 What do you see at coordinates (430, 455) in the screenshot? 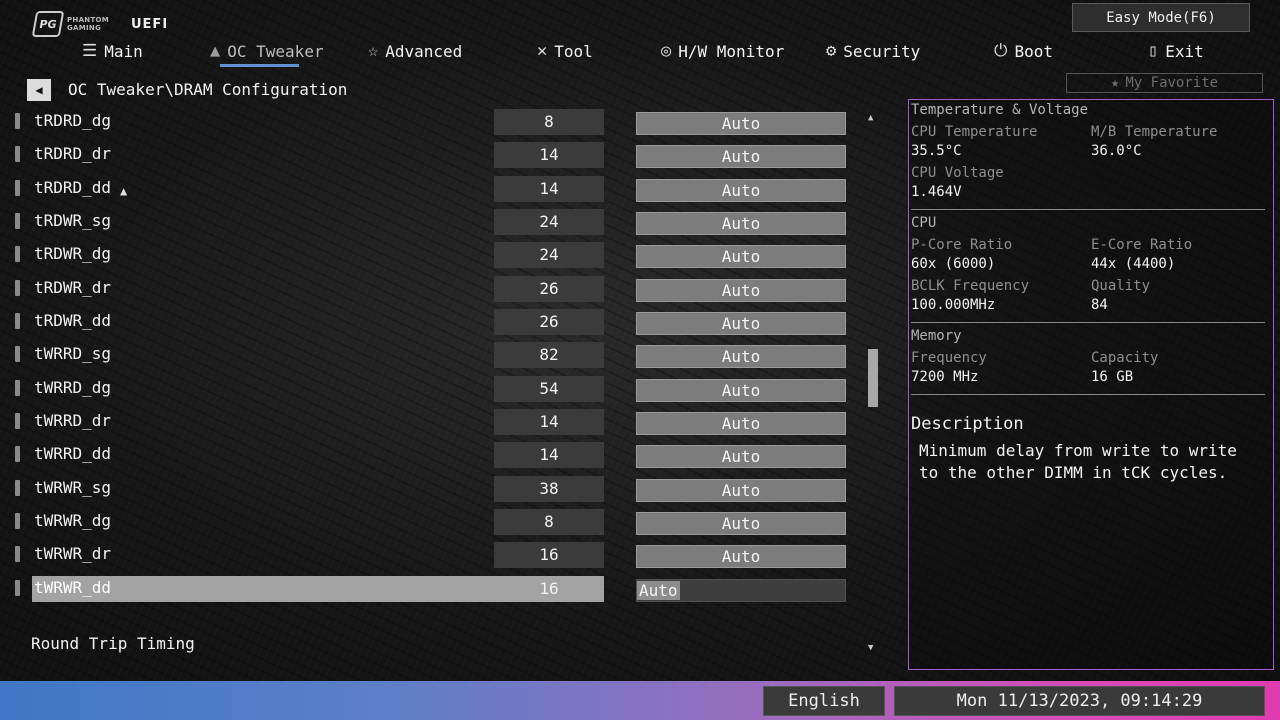
I see `setting-row-twrrd-dd: tWRRD_dd 14 Auto` at bounding box center [430, 455].